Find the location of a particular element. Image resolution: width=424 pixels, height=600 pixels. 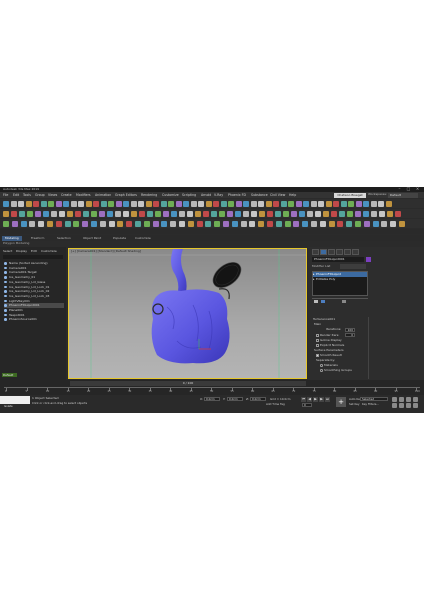

render-frame-icon is located at coordinates (216, 203).